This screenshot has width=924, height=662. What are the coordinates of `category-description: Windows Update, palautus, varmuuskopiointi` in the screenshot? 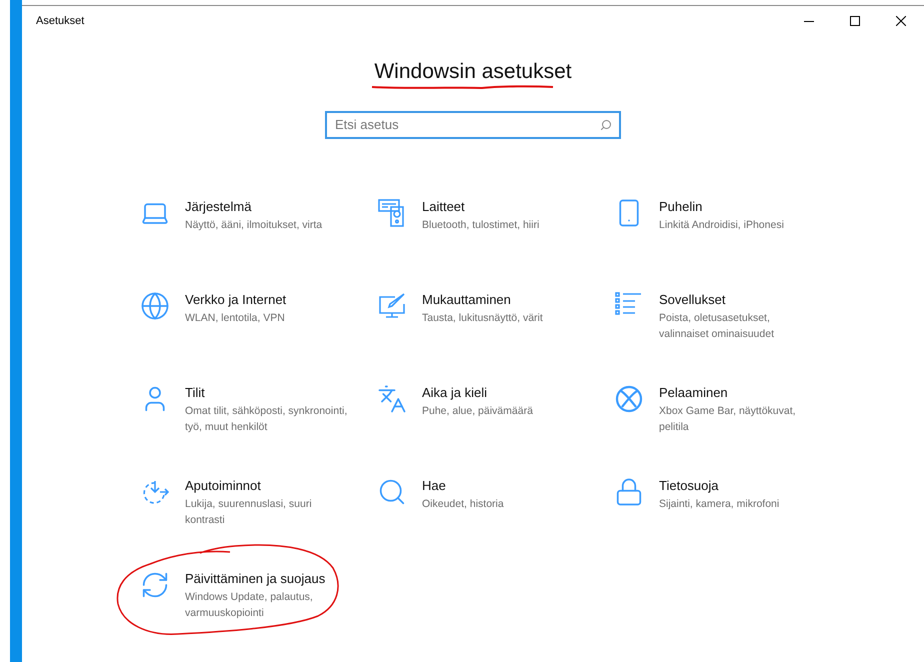 It's located at (249, 605).